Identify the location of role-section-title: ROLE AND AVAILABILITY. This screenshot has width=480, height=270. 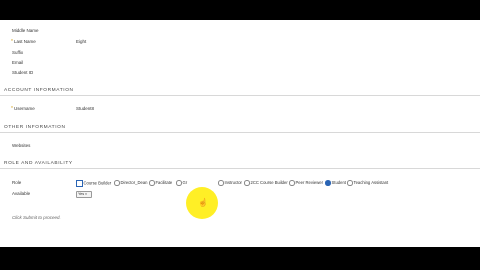
(38, 163).